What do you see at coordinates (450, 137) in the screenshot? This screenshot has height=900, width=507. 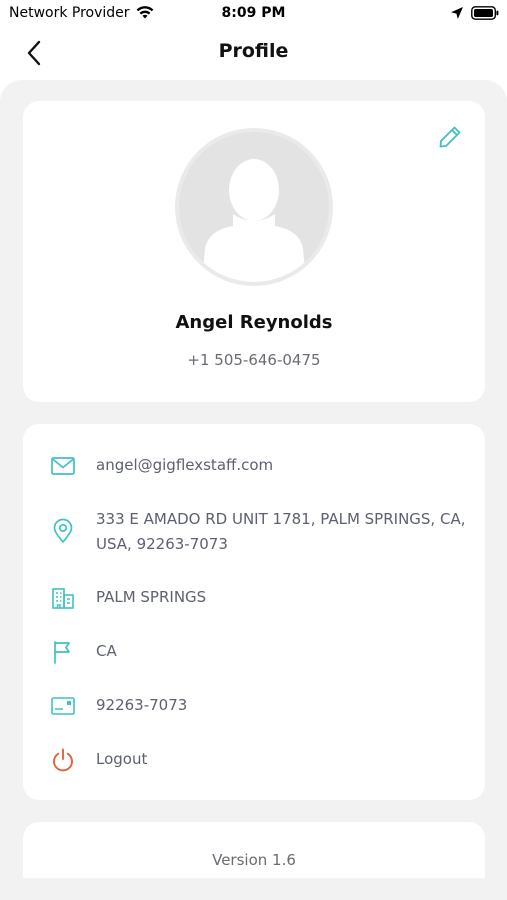 I see `edit-profile-button` at bounding box center [450, 137].